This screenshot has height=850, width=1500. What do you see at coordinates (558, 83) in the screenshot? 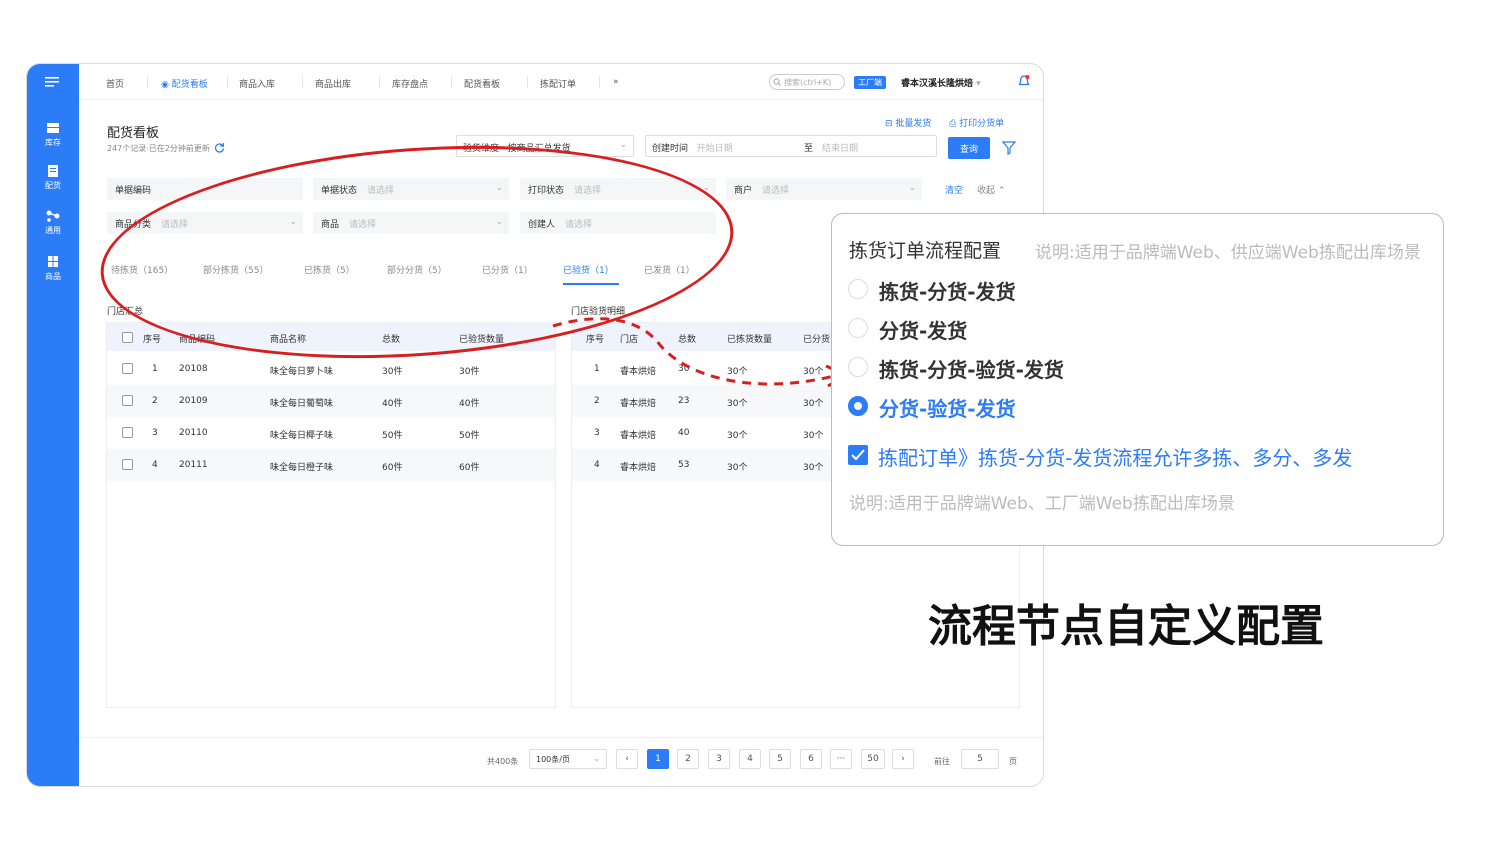
I see `tab-pick-orders: 拣配订单` at bounding box center [558, 83].